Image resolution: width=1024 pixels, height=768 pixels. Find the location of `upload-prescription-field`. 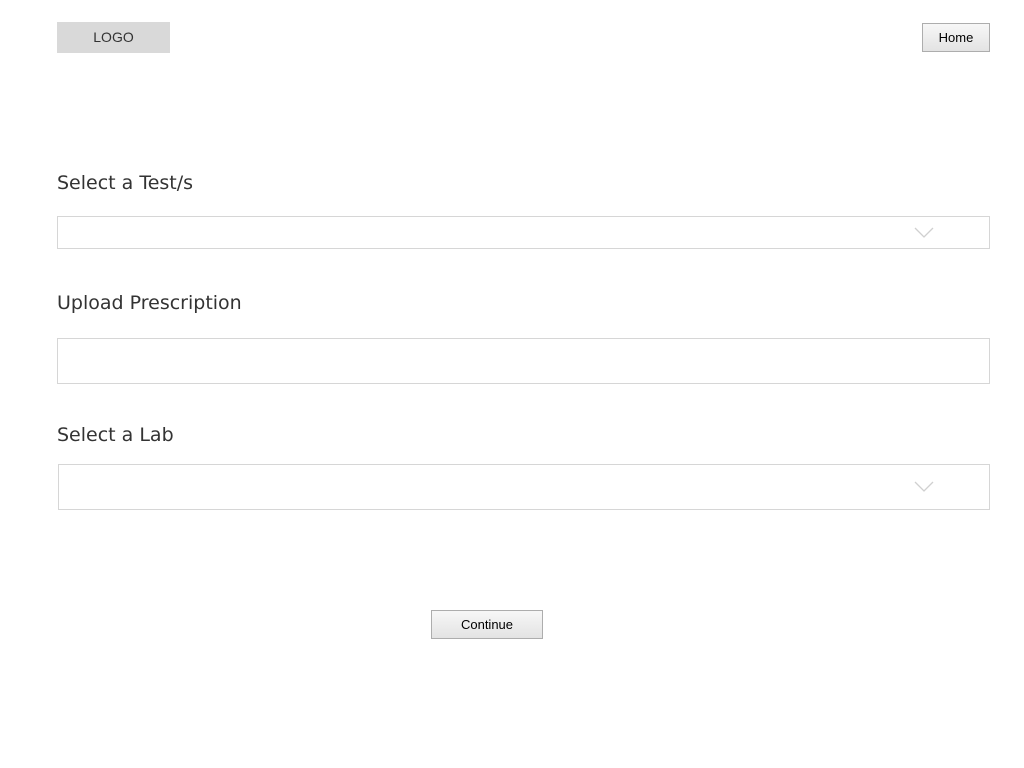

upload-prescription-field is located at coordinates (523, 361).